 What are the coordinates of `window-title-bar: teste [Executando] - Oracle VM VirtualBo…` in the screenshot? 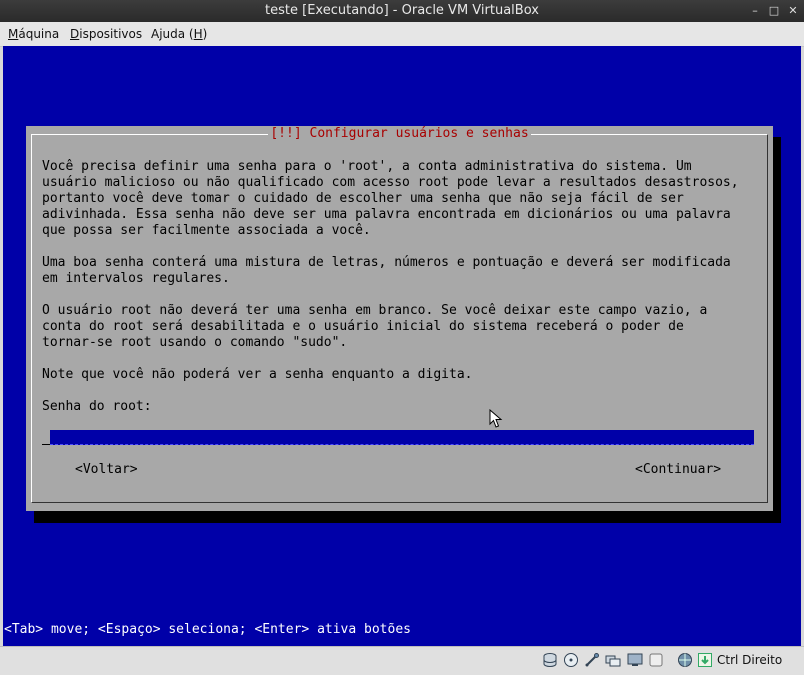 It's located at (402, 11).